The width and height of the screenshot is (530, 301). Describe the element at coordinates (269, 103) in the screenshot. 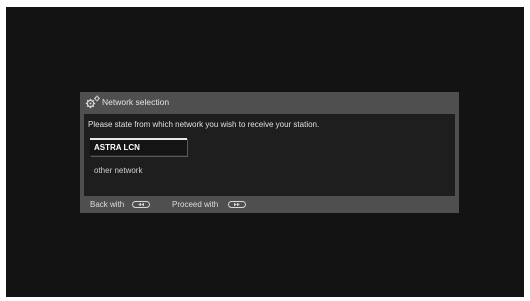

I see `dialog-header: Network selection` at that location.